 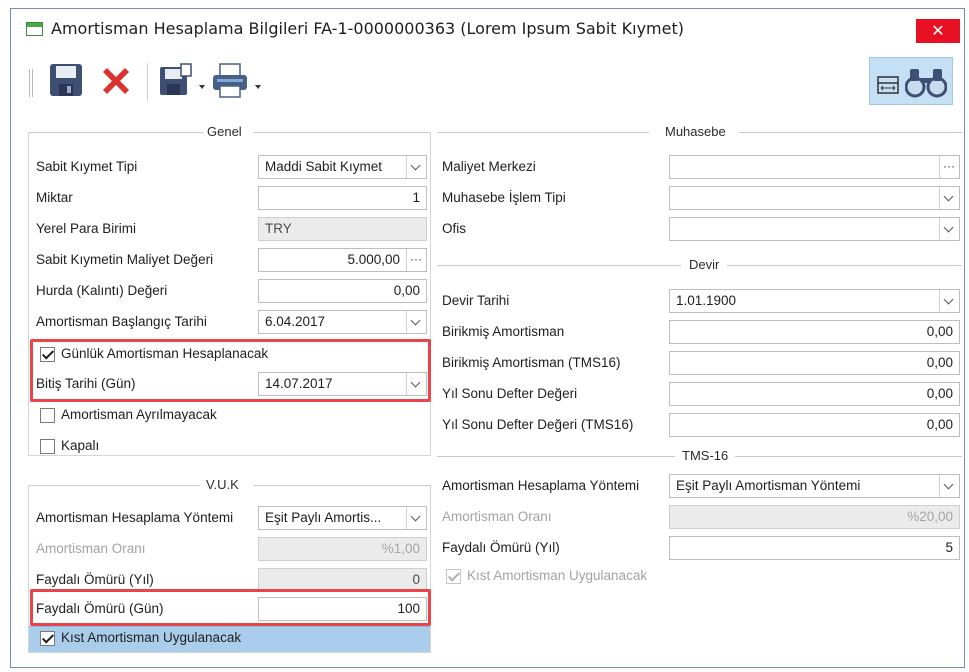 I want to click on sabit-kiymet-tipi-dropdown-button, so click(x=416, y=167).